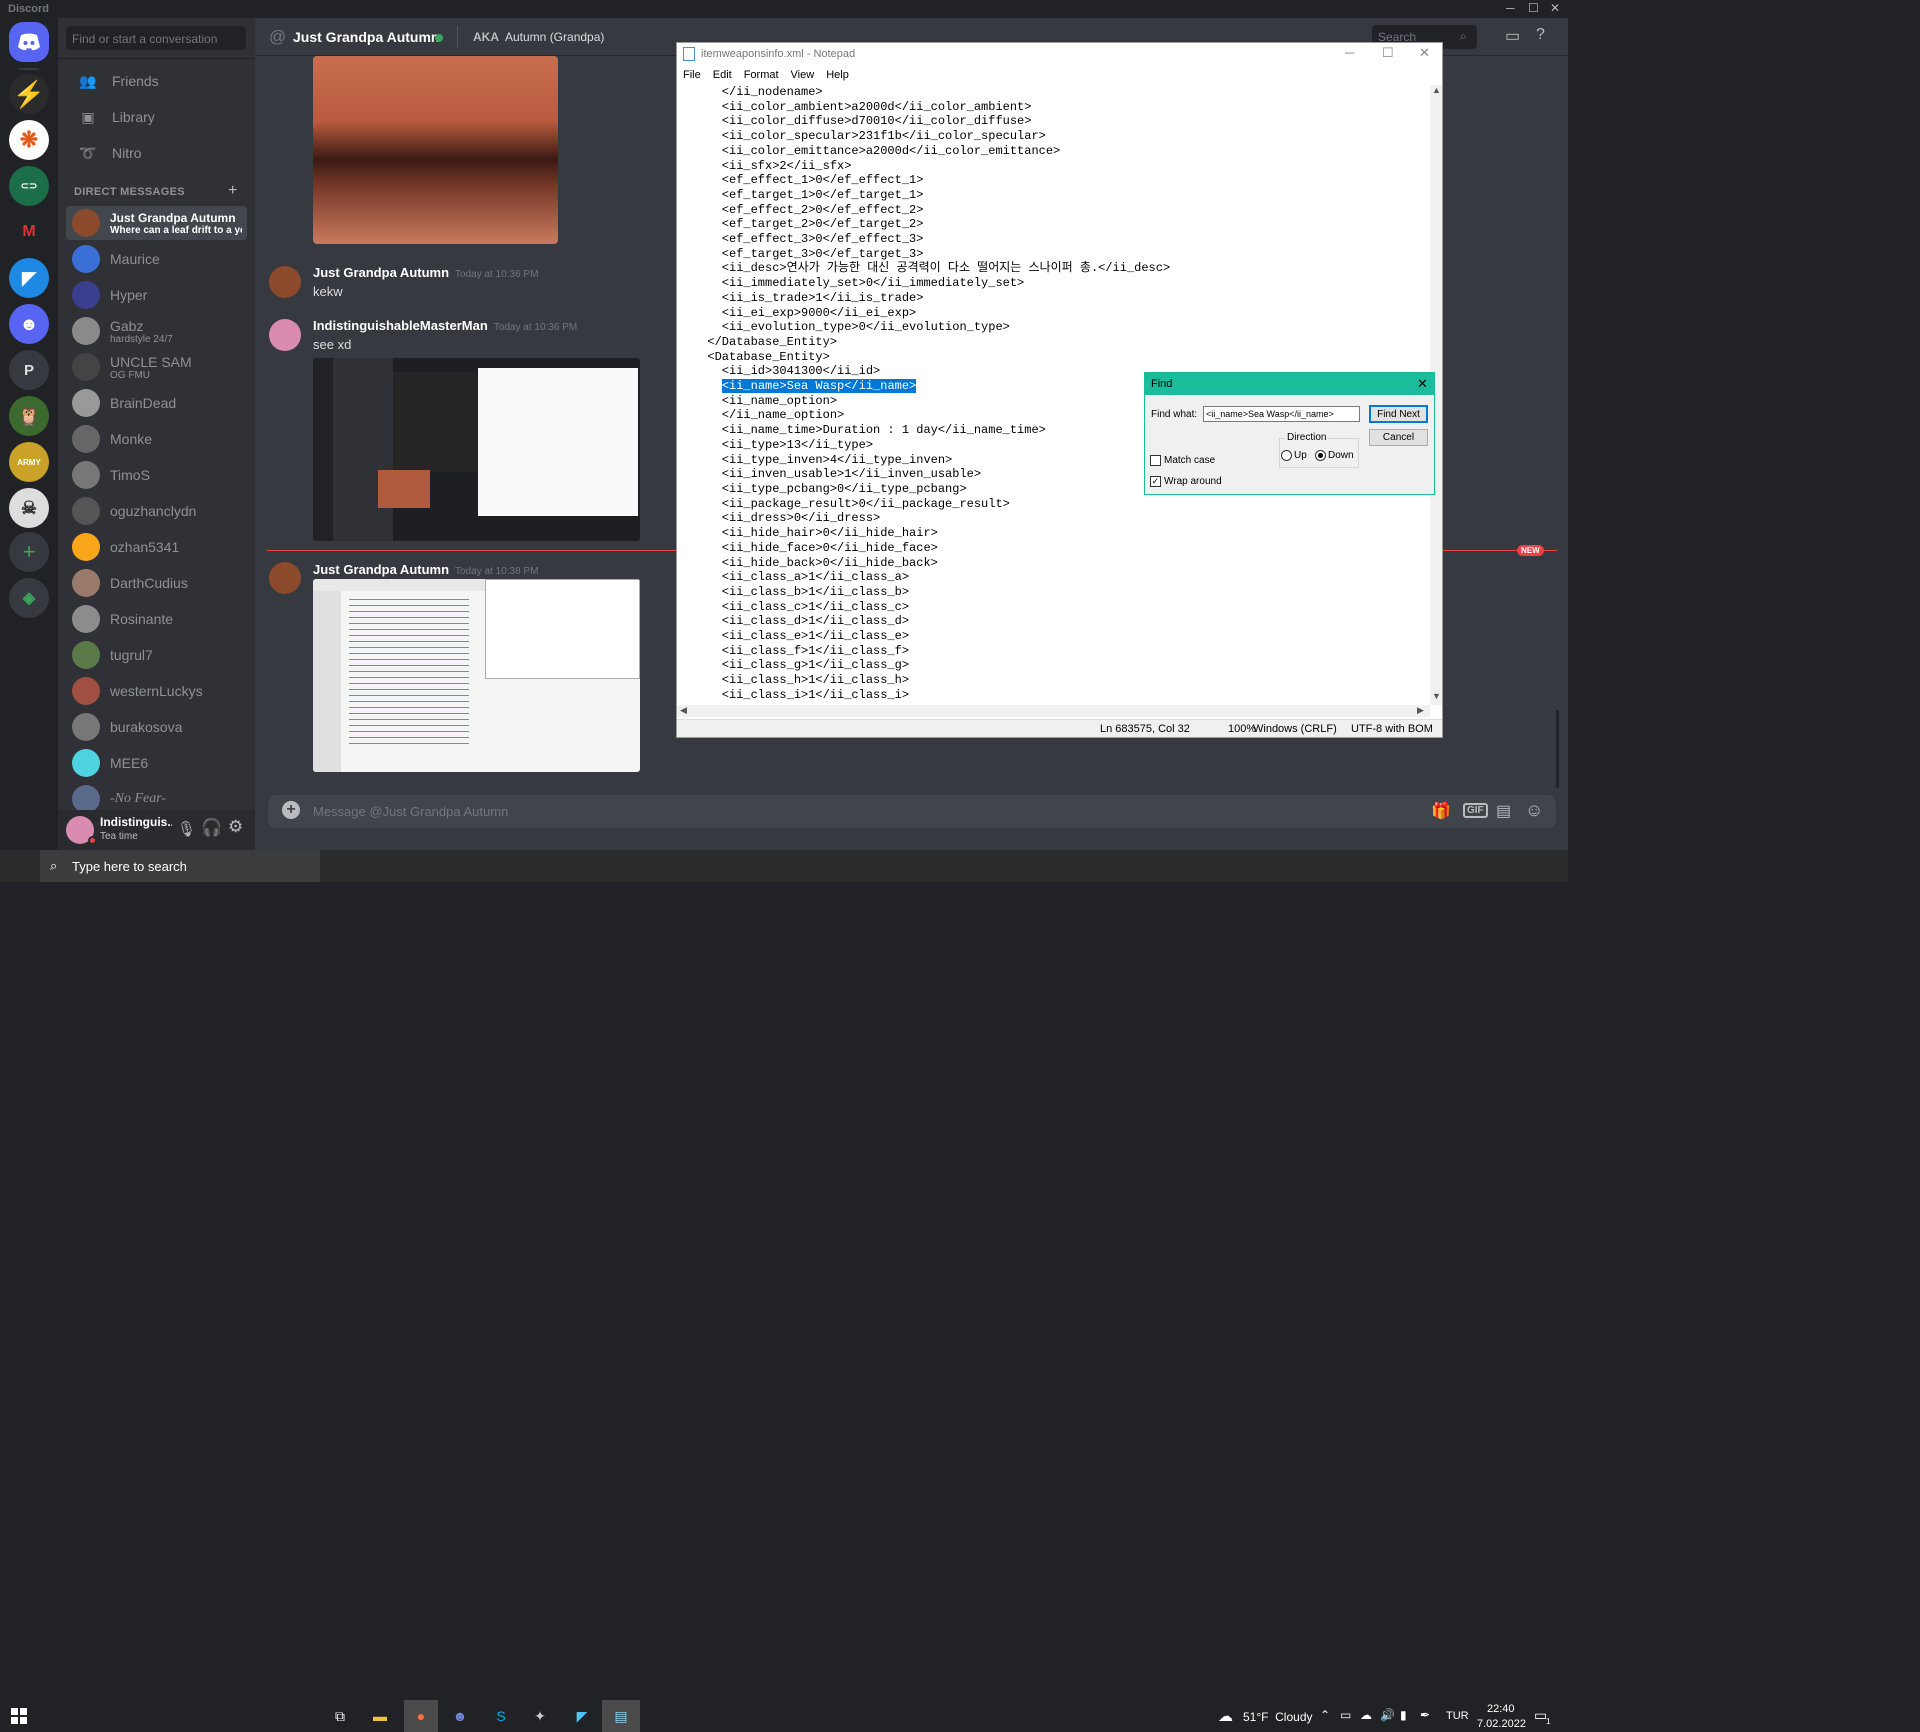  What do you see at coordinates (156, 655) in the screenshot?
I see `dm-item: tugrul7` at bounding box center [156, 655].